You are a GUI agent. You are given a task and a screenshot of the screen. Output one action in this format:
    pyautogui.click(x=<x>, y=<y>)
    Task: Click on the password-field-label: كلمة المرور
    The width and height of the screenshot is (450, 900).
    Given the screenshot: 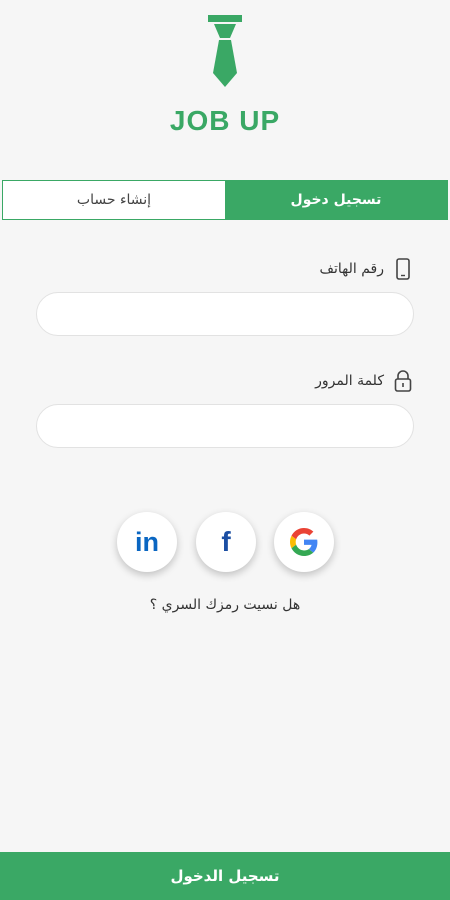 What is the action you would take?
    pyautogui.click(x=364, y=381)
    